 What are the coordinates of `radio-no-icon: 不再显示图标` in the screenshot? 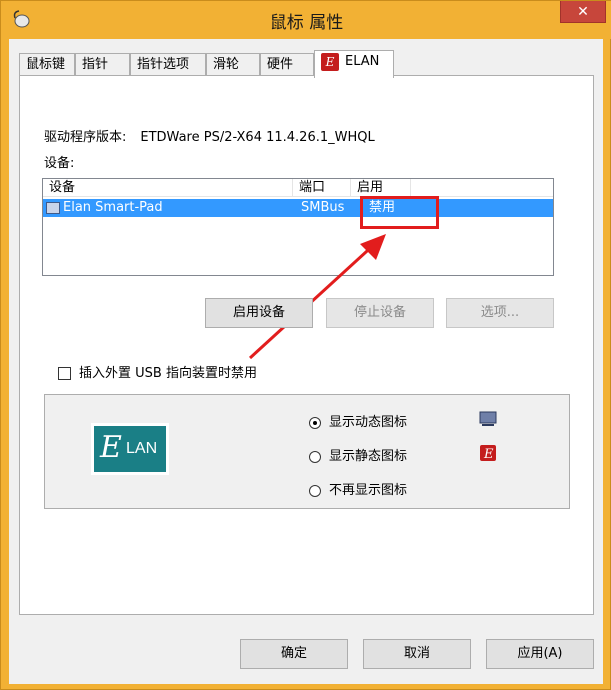 It's located at (358, 488).